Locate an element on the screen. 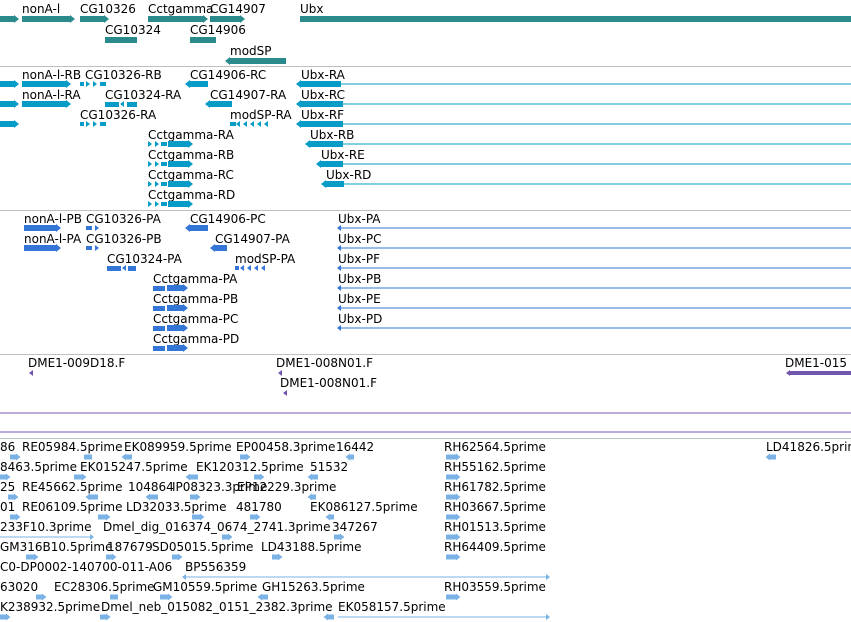 Image resolution: width=851 pixels, height=622 pixels. est-label: RH01513.5prime is located at coordinates (495, 527).